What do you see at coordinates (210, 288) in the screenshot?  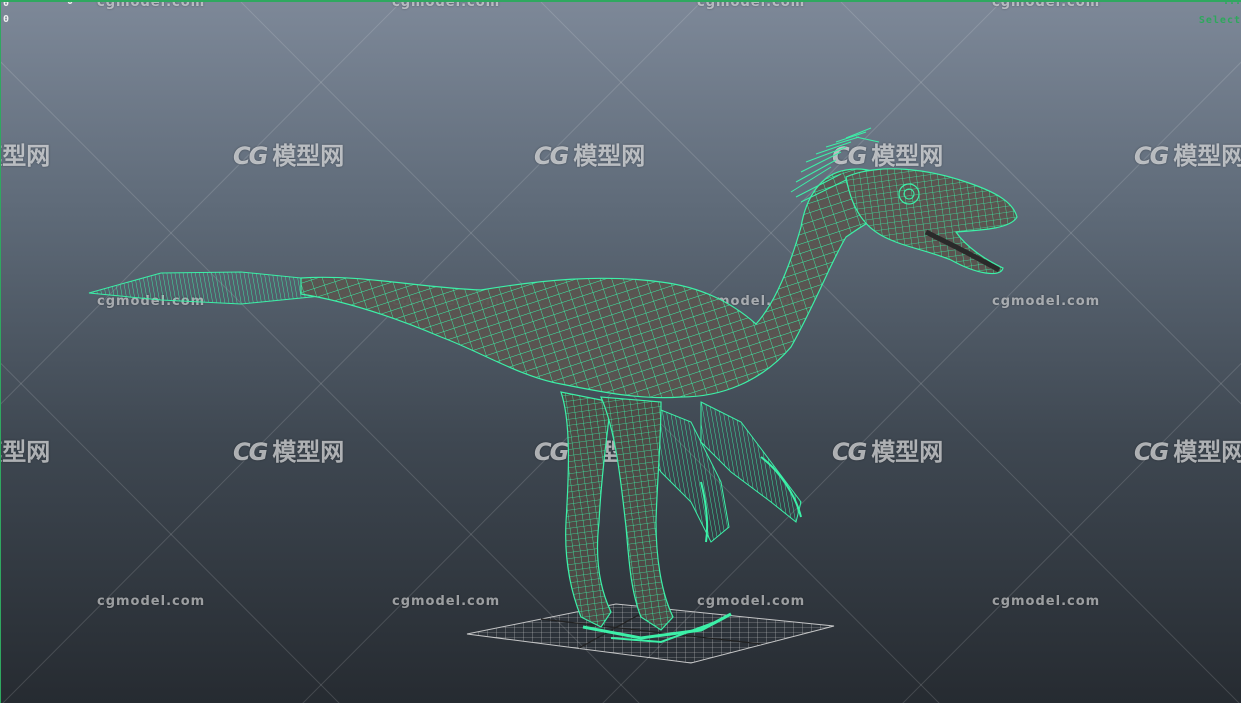 I see `tail-feathers` at bounding box center [210, 288].